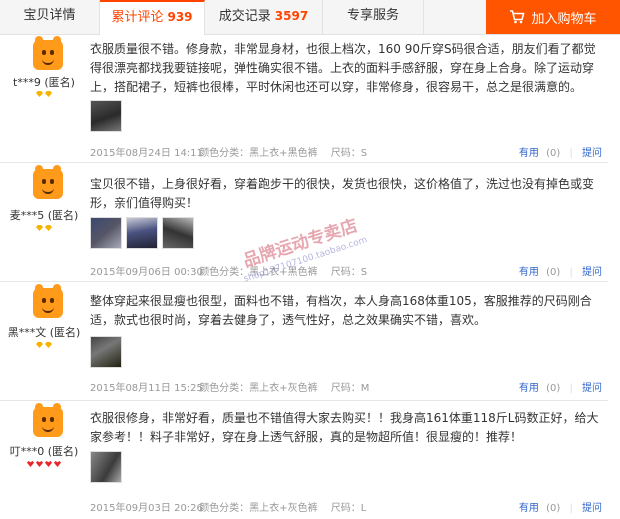 The height and width of the screenshot is (519, 620). I want to click on tab-exclusive-service: 专享服务, so click(373, 17).